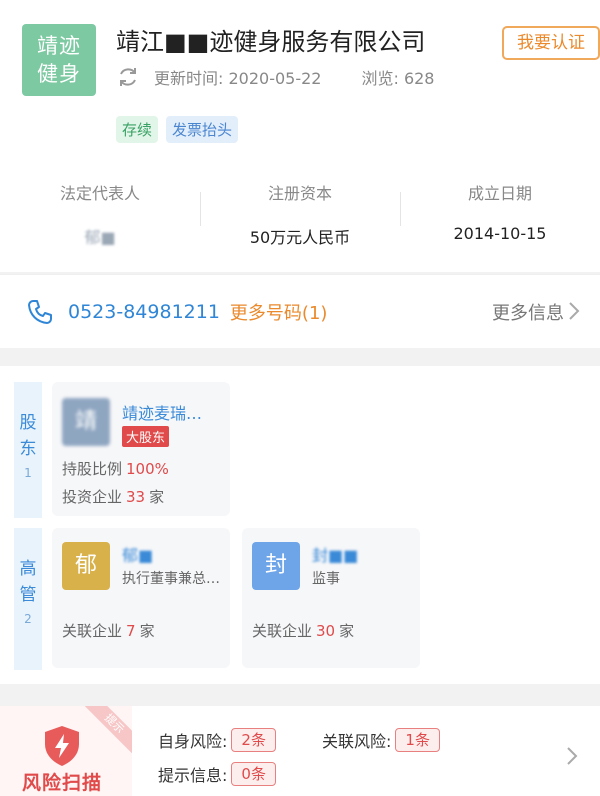 Image resolution: width=600 pixels, height=796 pixels. What do you see at coordinates (253, 774) in the screenshot?
I see `hint-info-count: 0条` at bounding box center [253, 774].